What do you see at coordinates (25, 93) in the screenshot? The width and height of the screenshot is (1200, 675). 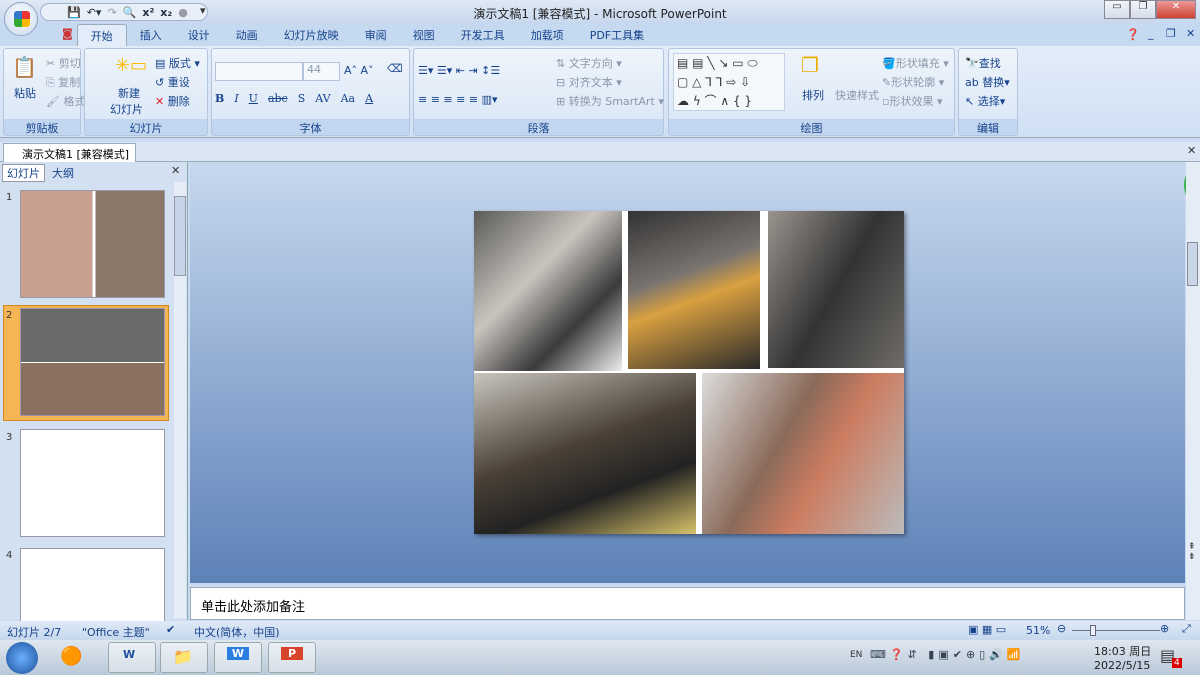 I see `paste-button: 粘贴` at bounding box center [25, 93].